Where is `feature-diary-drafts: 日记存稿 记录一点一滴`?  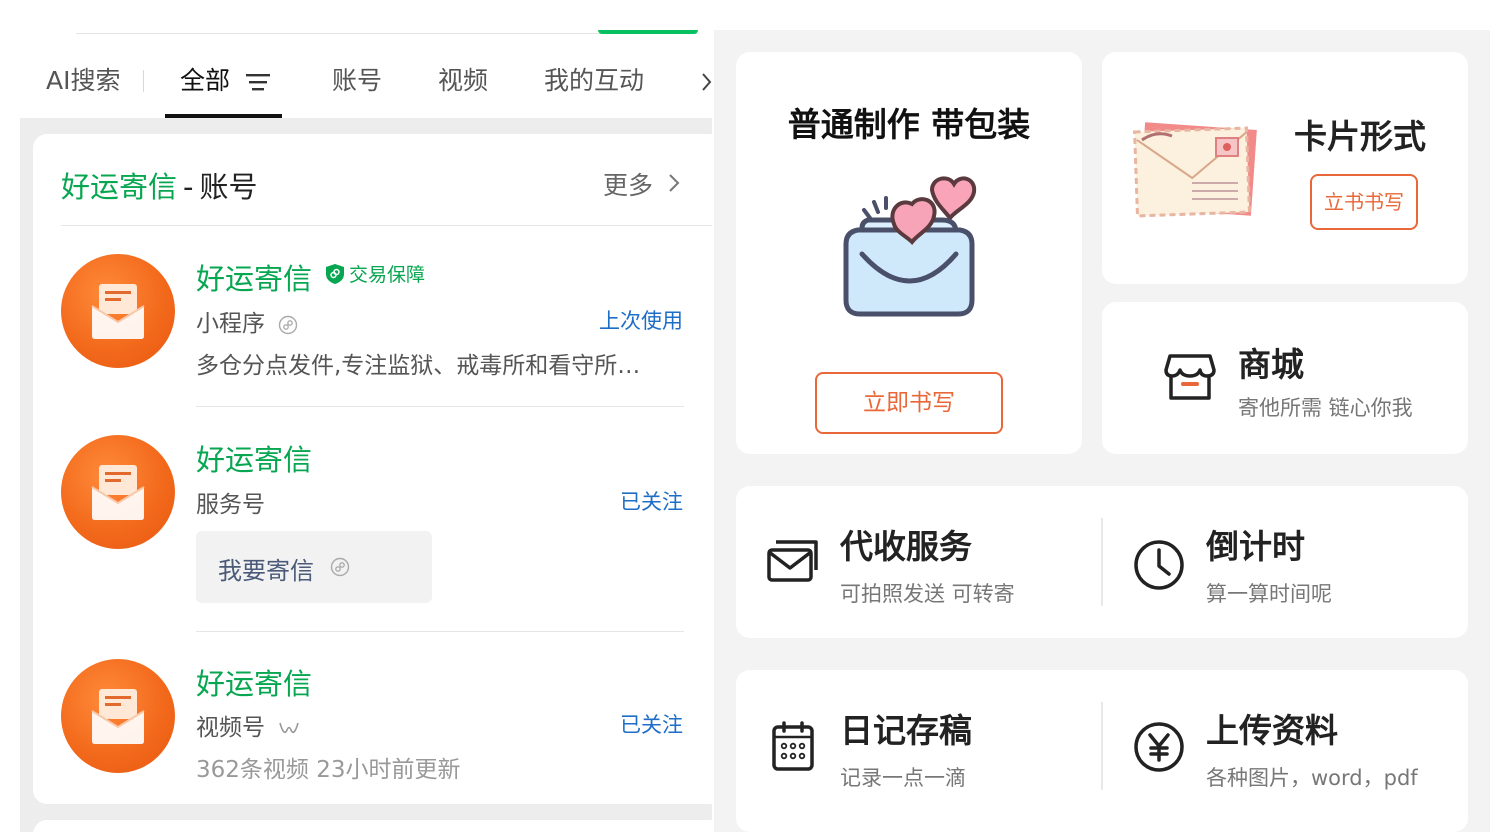
feature-diary-drafts: 日记存稿 记录一点一滴 is located at coordinates (919, 751).